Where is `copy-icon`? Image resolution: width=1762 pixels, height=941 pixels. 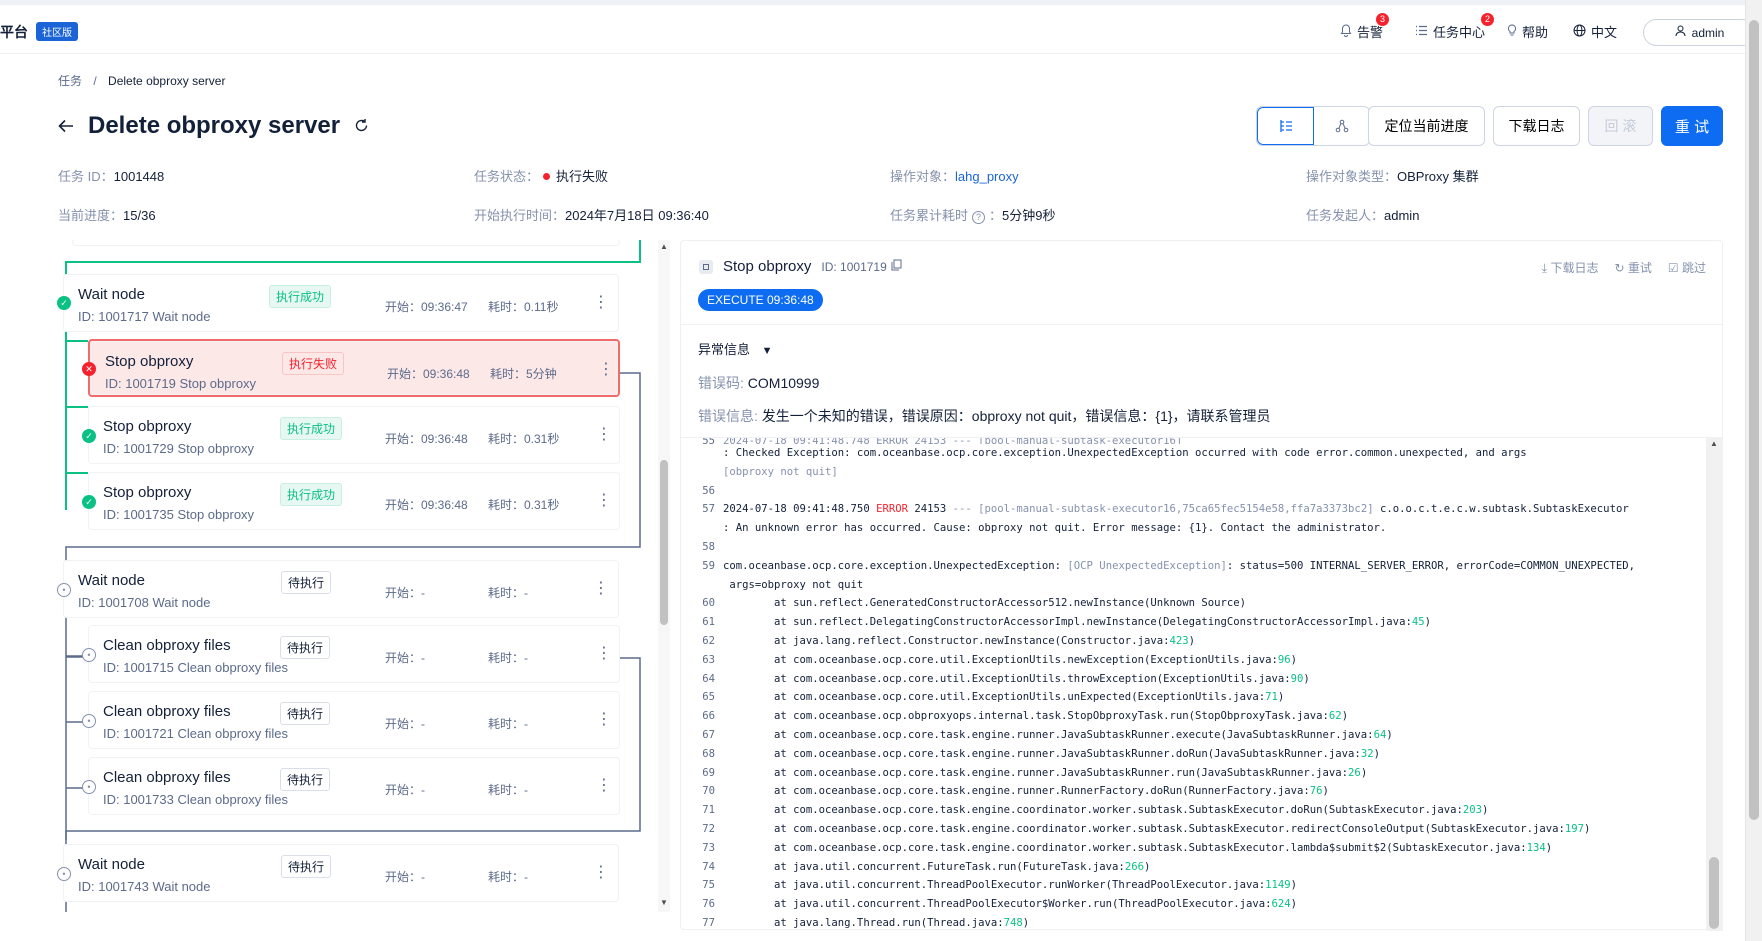
copy-icon is located at coordinates (896, 266).